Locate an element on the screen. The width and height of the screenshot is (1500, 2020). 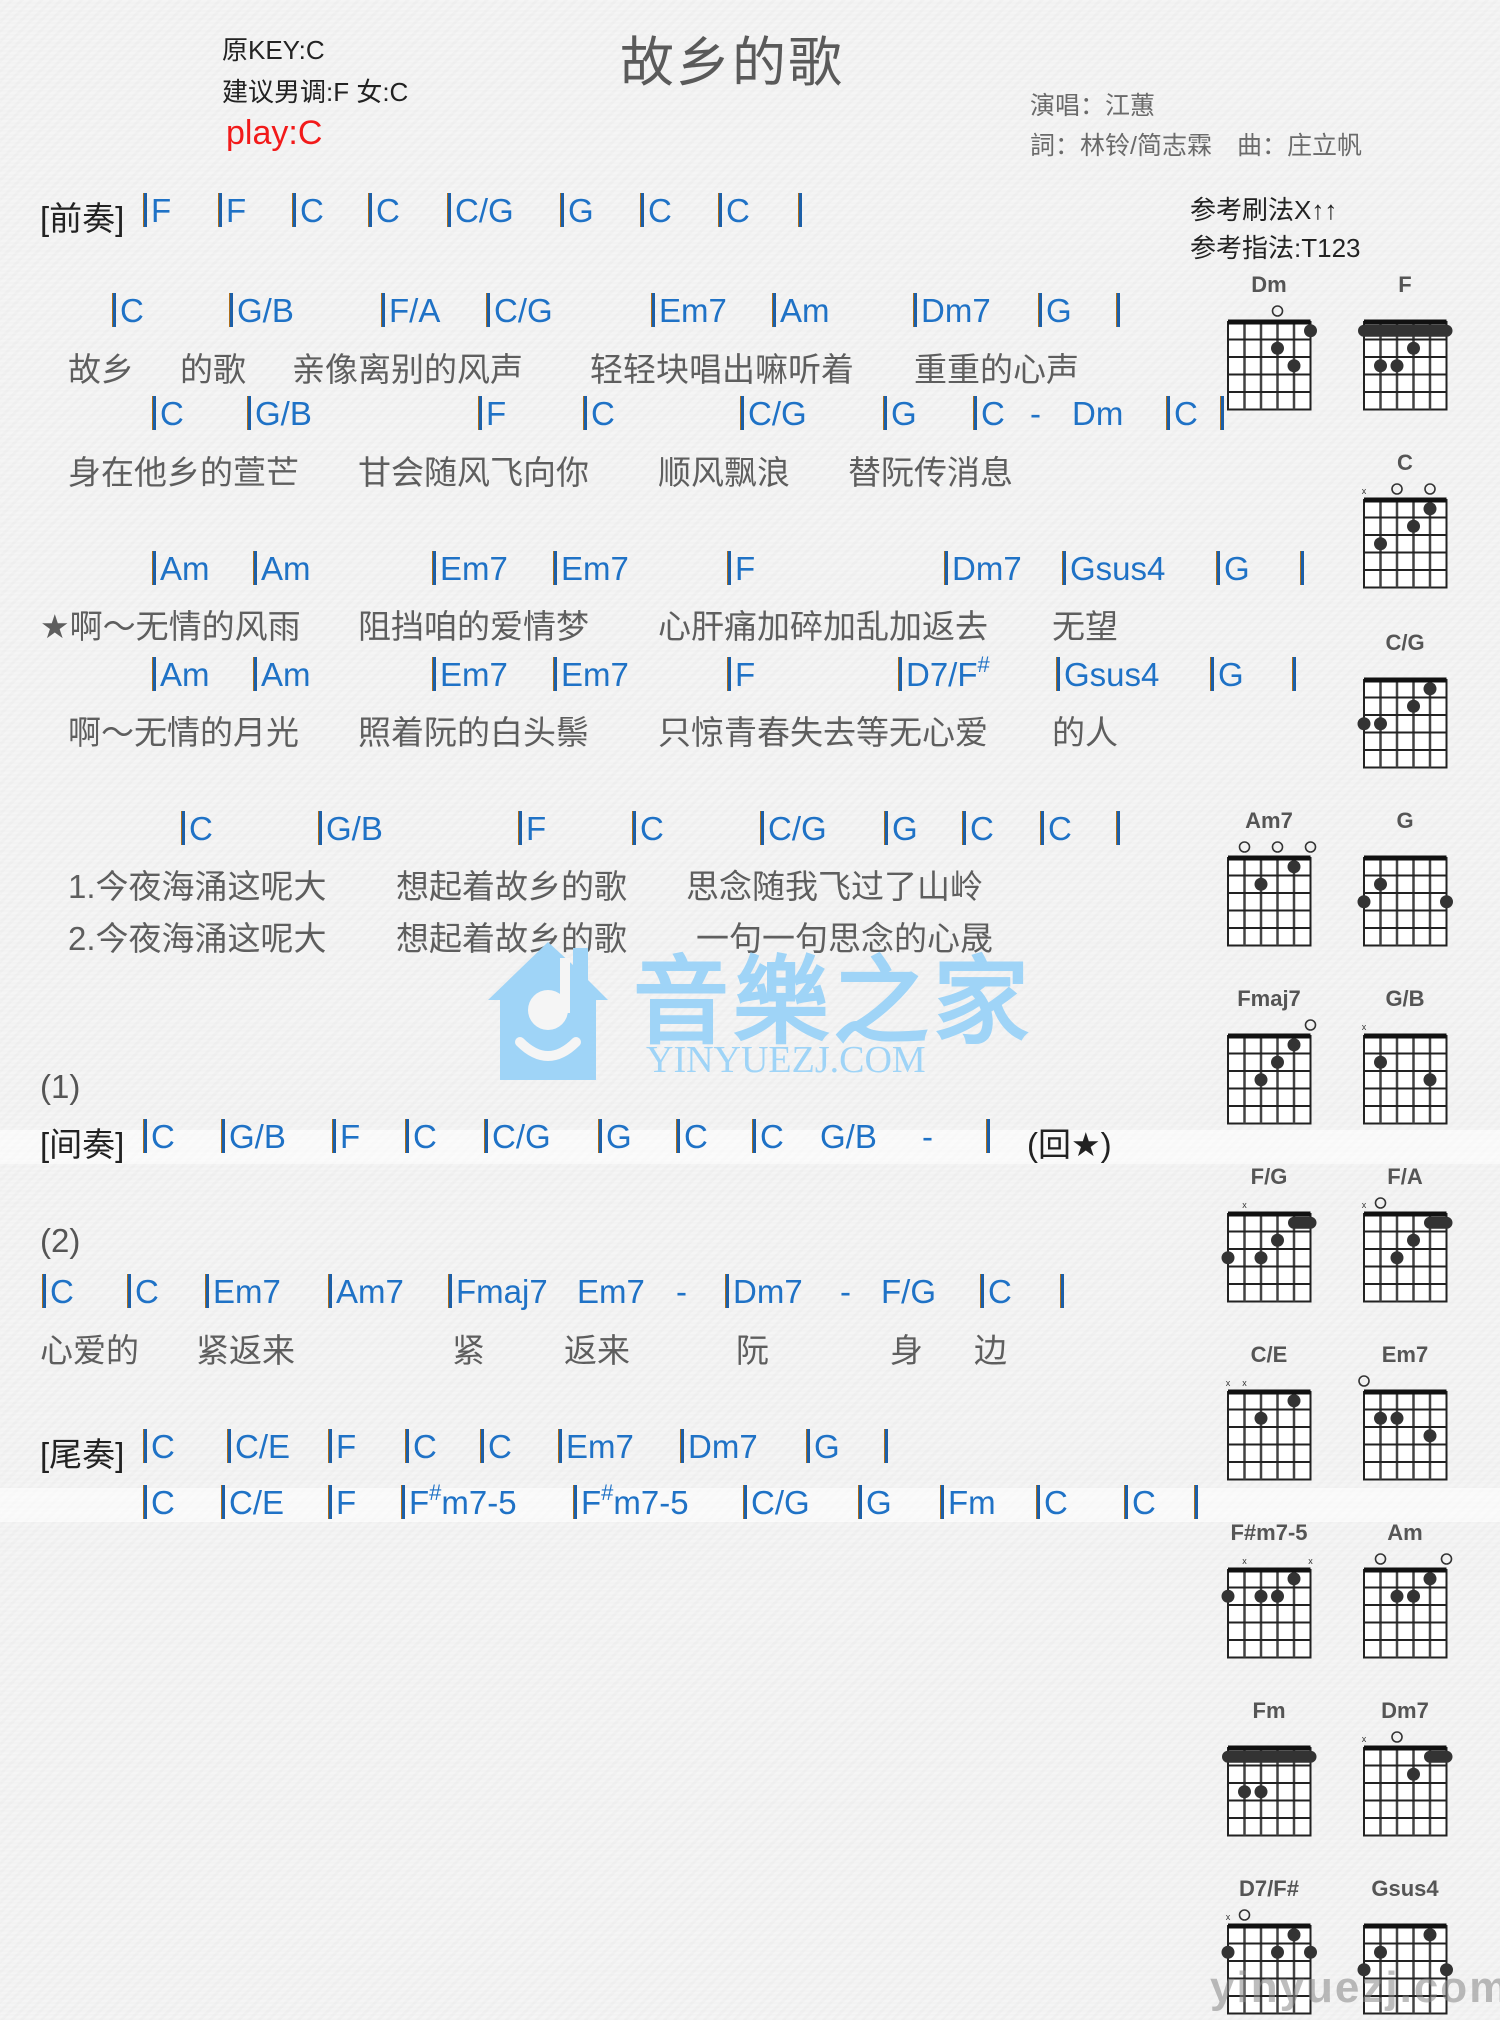
chord-chart: Dm7 x is located at coordinates (1405, 1768).